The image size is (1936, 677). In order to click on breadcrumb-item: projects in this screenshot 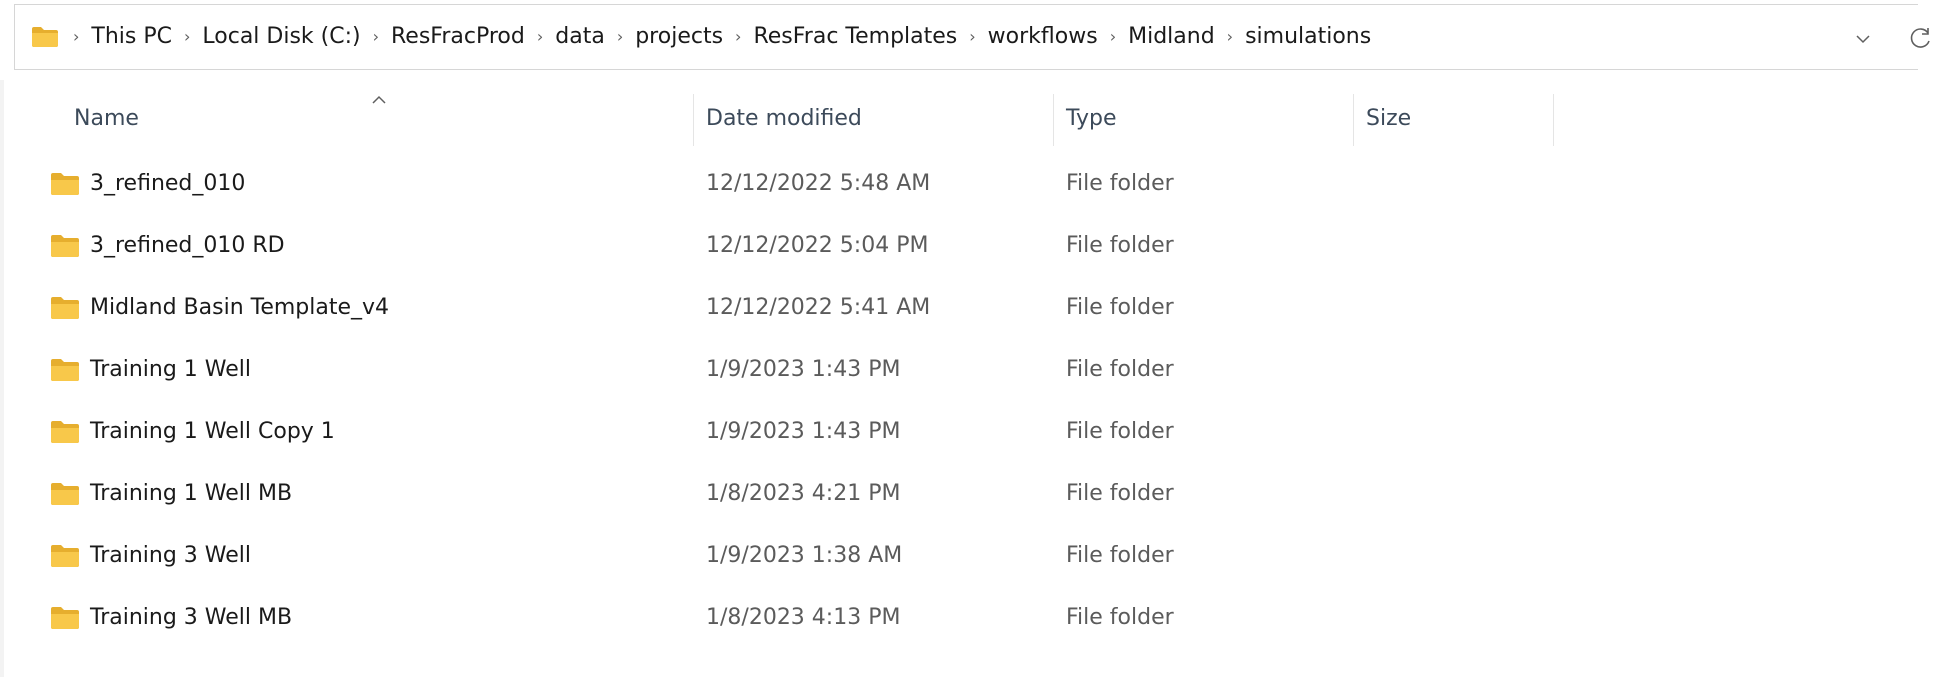, I will do `click(679, 37)`.